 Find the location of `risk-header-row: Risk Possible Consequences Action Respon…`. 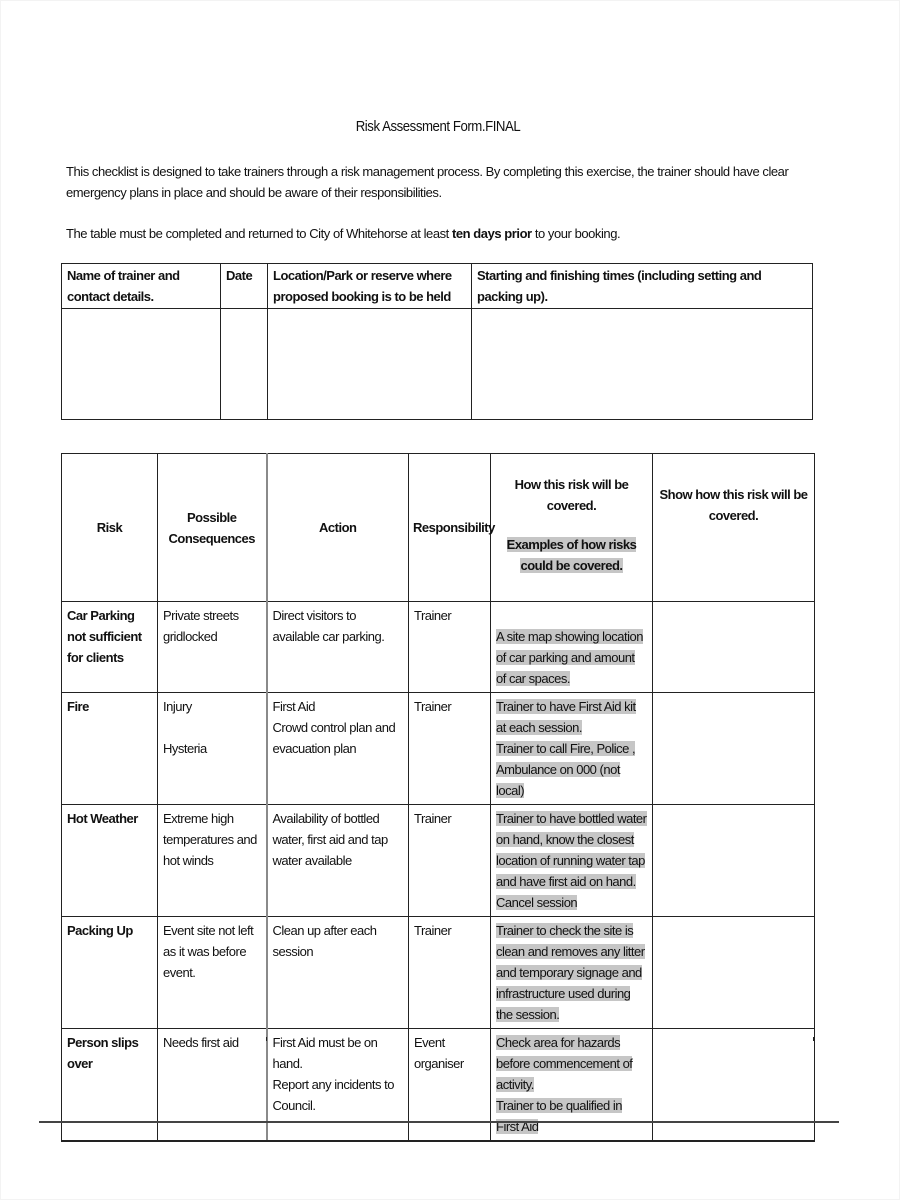

risk-header-row: Risk Possible Consequences Action Respon… is located at coordinates (438, 527).